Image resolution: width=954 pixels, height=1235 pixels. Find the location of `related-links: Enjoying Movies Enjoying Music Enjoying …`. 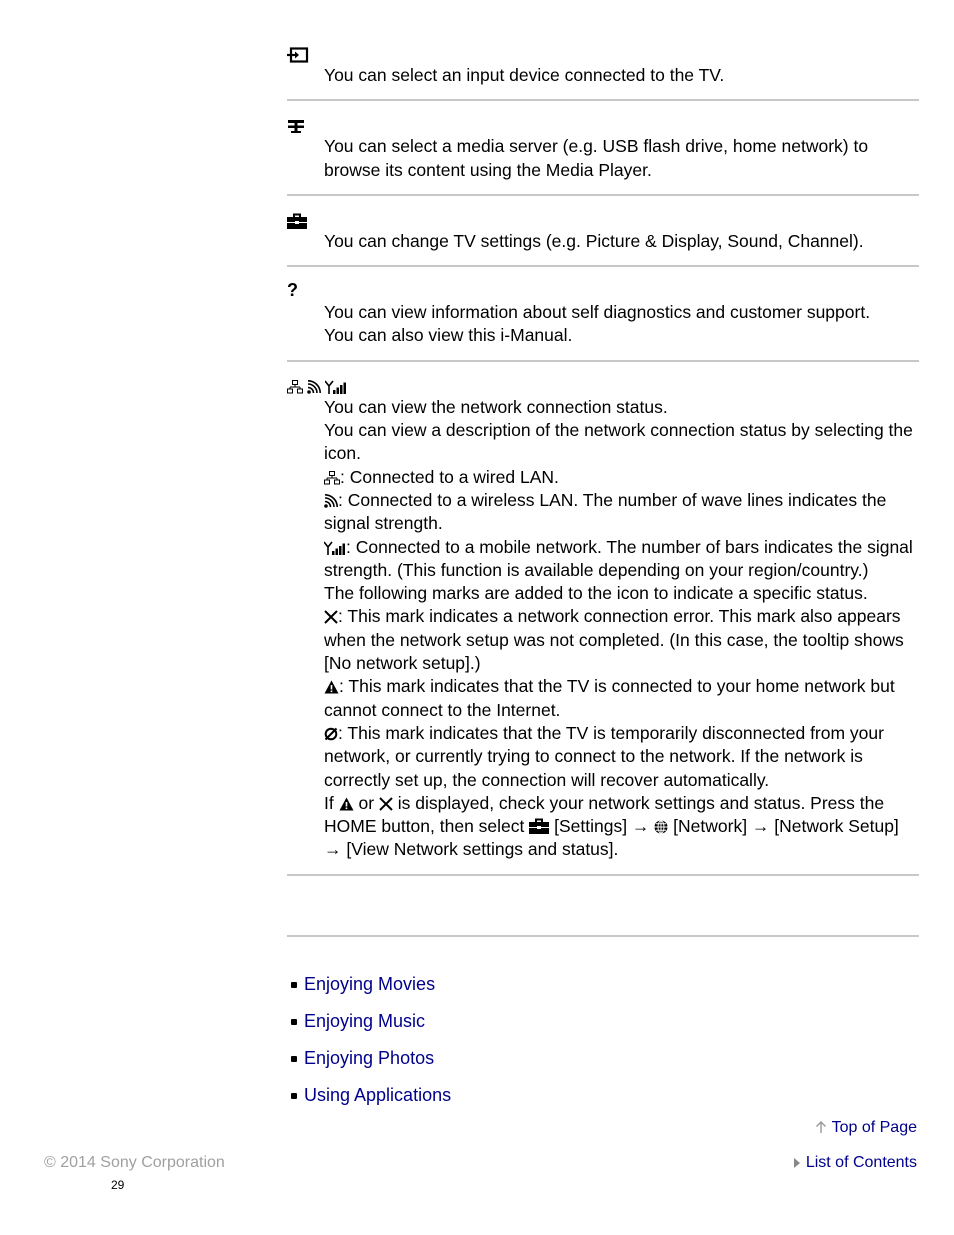

related-links: Enjoying Movies Enjoying Music Enjoying … is located at coordinates (371, 1040).